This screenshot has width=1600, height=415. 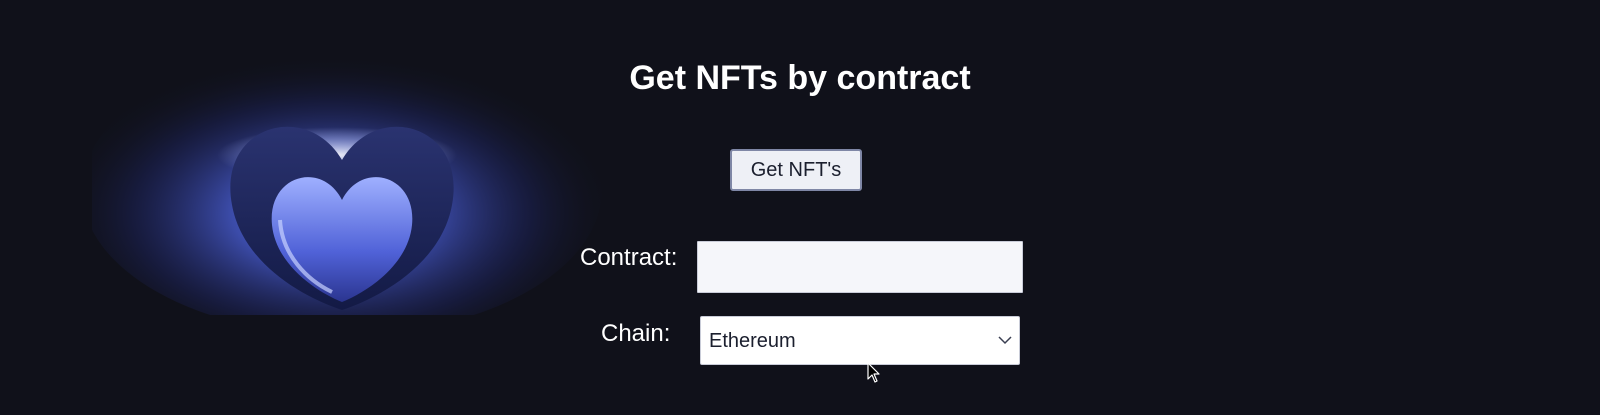 I want to click on page-title: Get NFTs by contract, so click(x=800, y=78).